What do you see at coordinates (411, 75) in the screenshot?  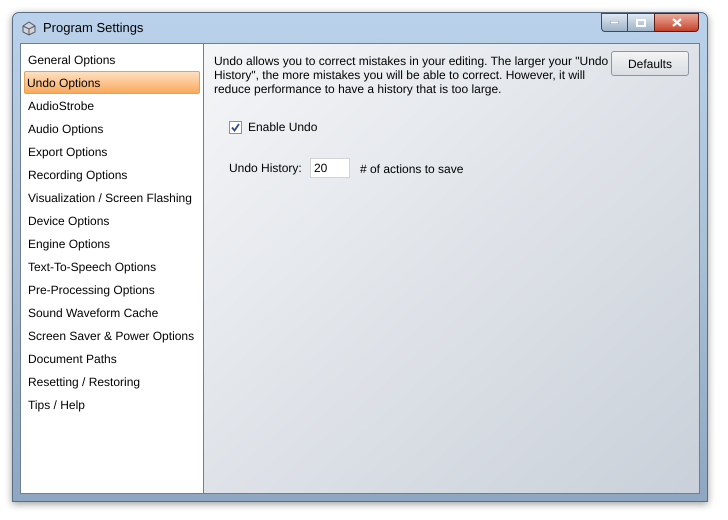 I see `description-text: Undo allows you to correct mistakes in your editing. The larger your "Undo History", the more mistakes you will be able to correct. However, it will reduce performance to have a history that is too large.` at bounding box center [411, 75].